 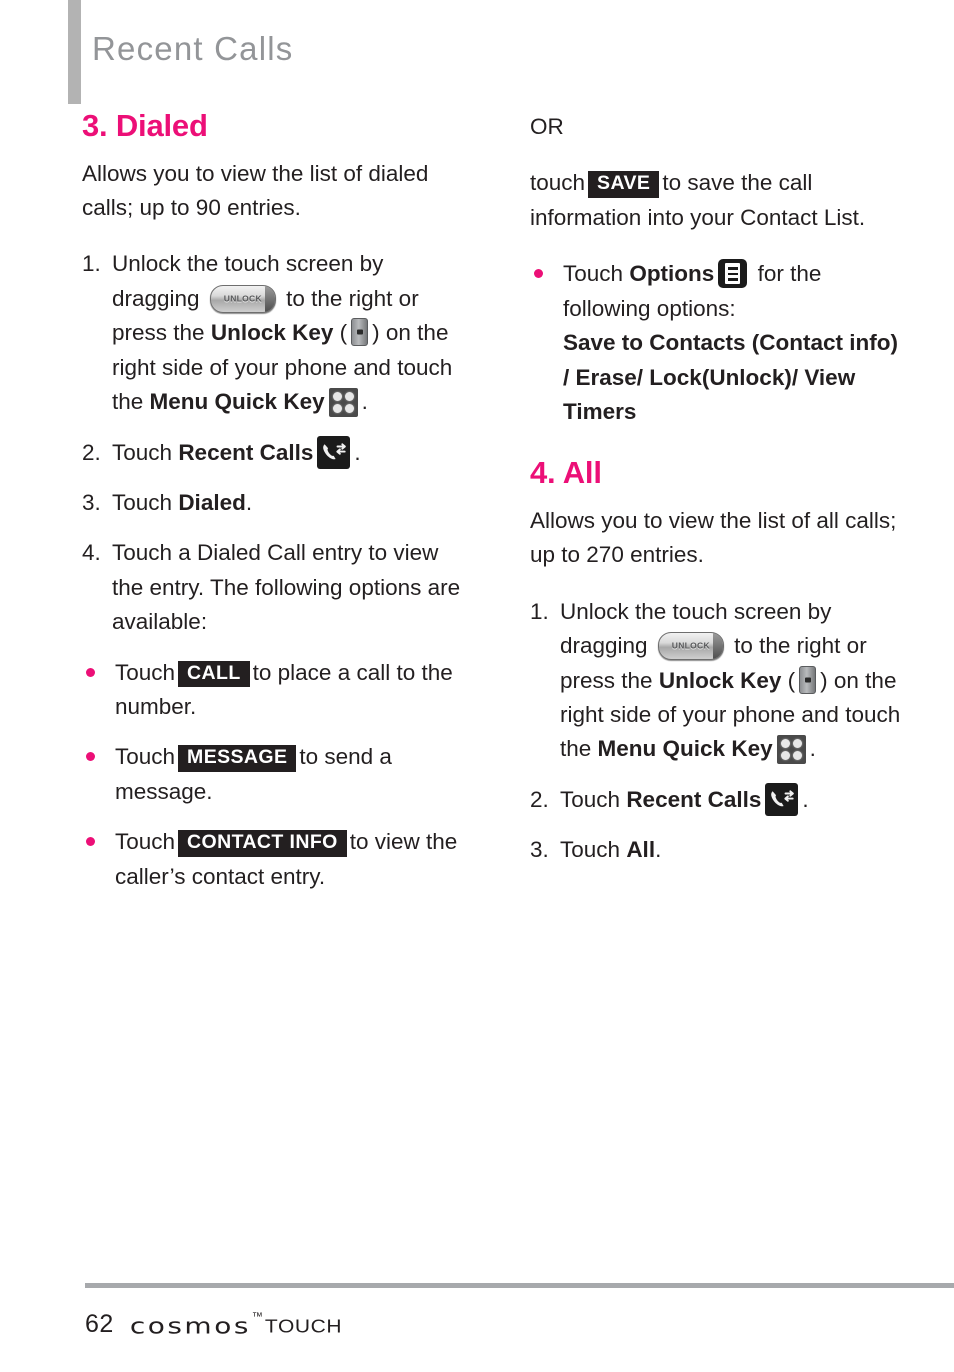 What do you see at coordinates (519, 1285) in the screenshot?
I see `footer-divider` at bounding box center [519, 1285].